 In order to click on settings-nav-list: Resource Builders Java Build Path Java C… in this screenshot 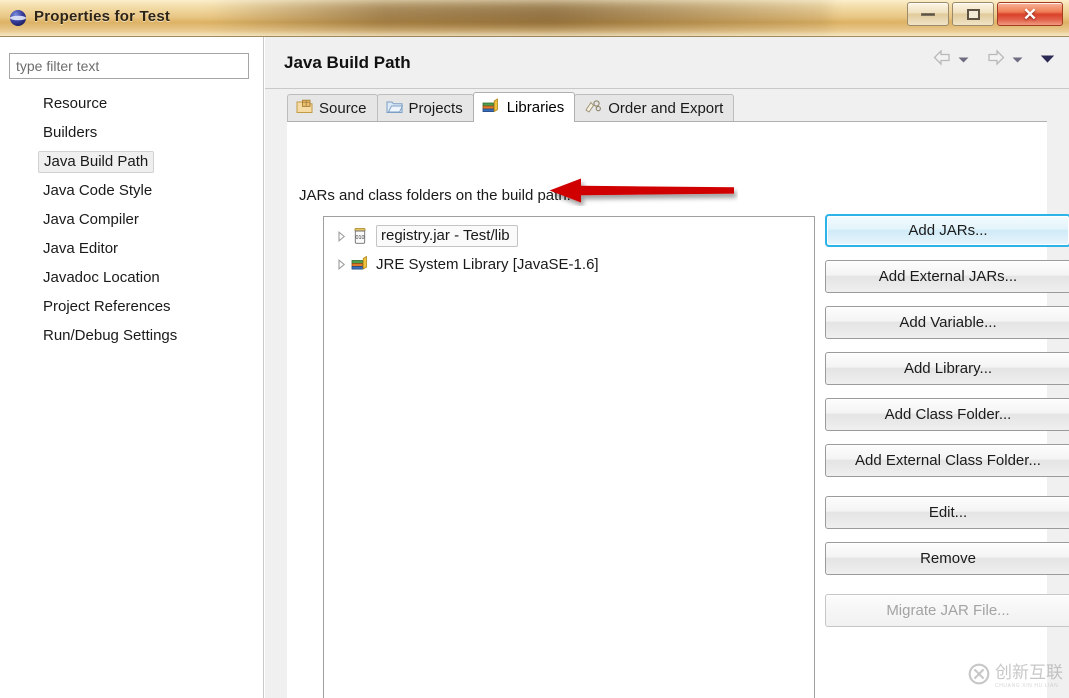, I will do `click(132, 219)`.